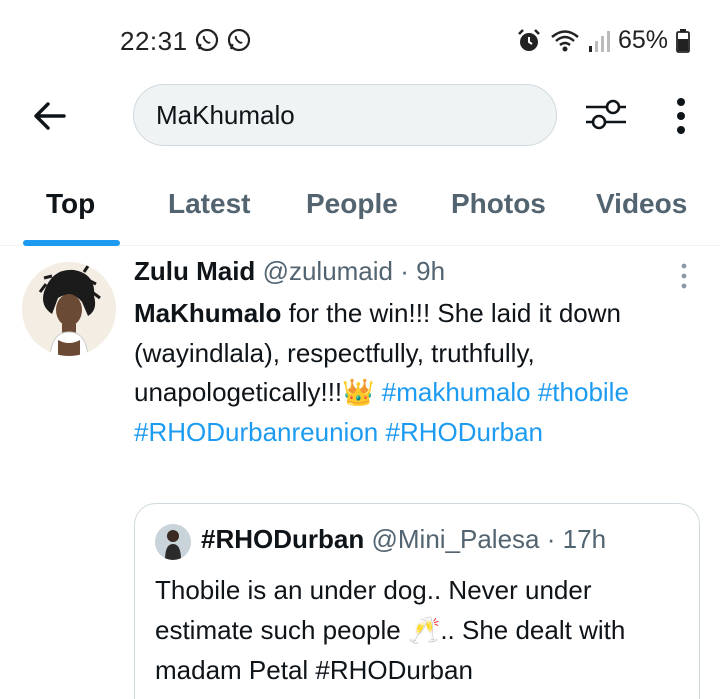  Describe the element at coordinates (681, 116) in the screenshot. I see `more-options-icon` at that location.